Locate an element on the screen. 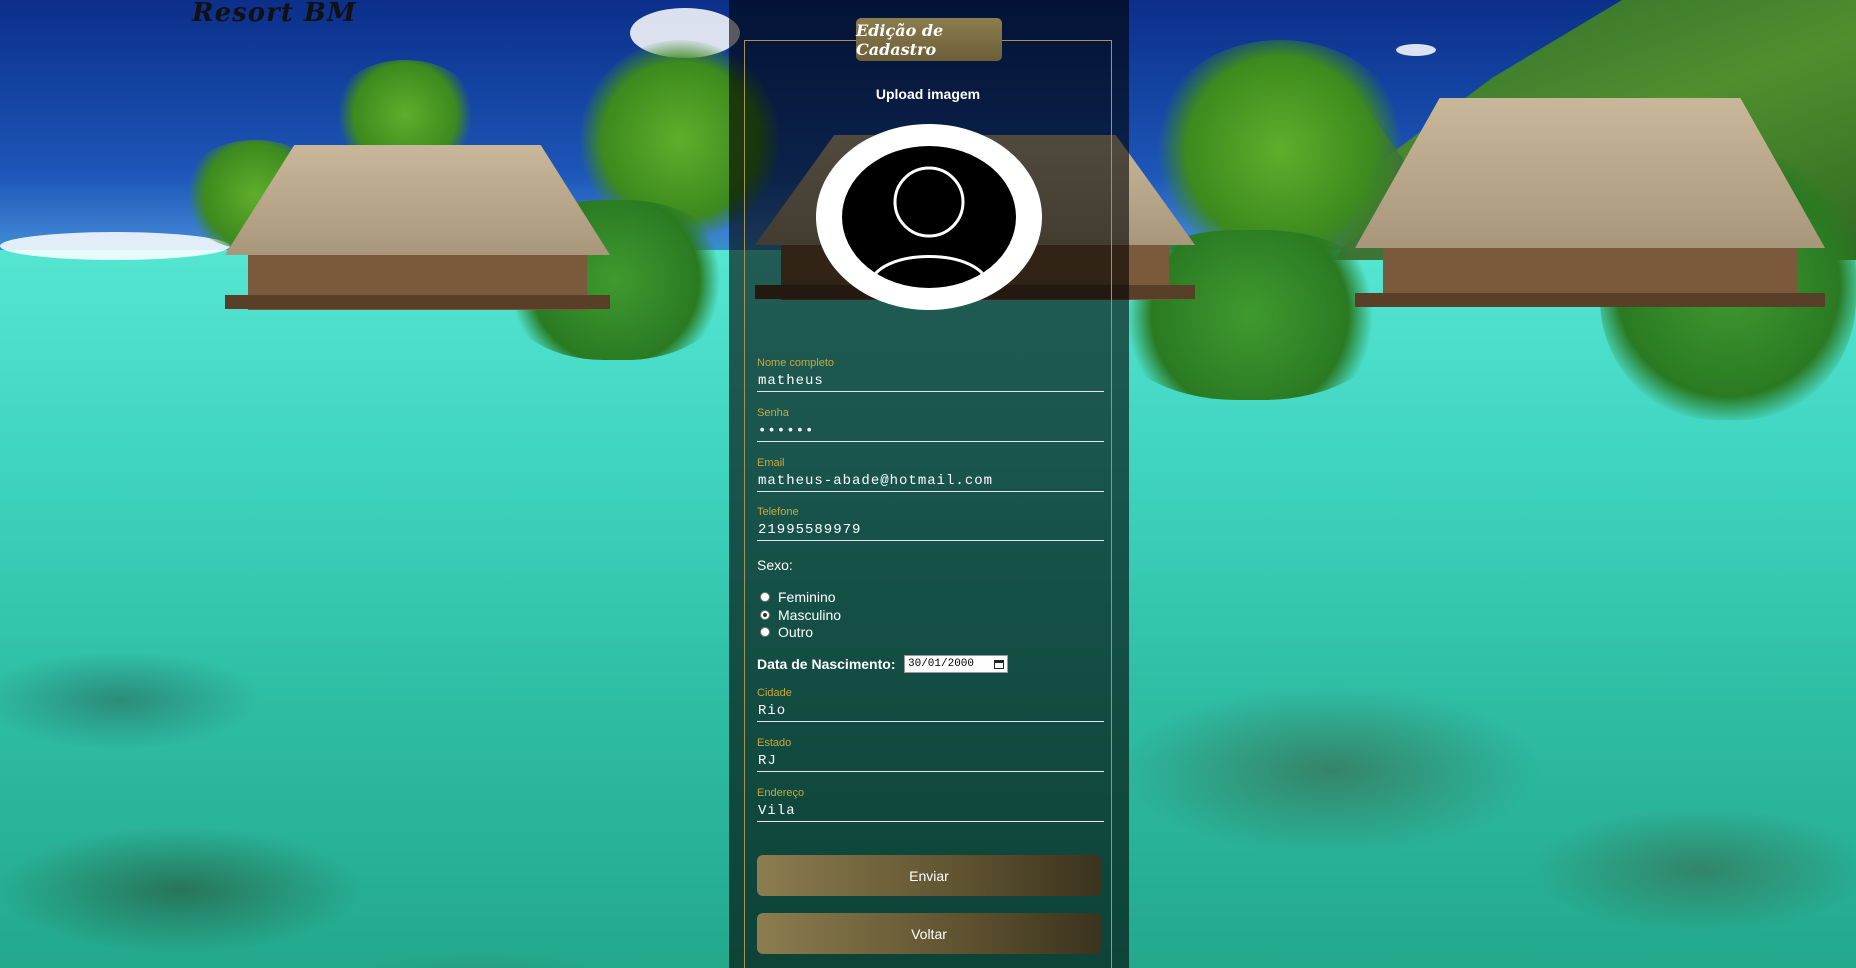  estado-field: Estado is located at coordinates (930, 754).